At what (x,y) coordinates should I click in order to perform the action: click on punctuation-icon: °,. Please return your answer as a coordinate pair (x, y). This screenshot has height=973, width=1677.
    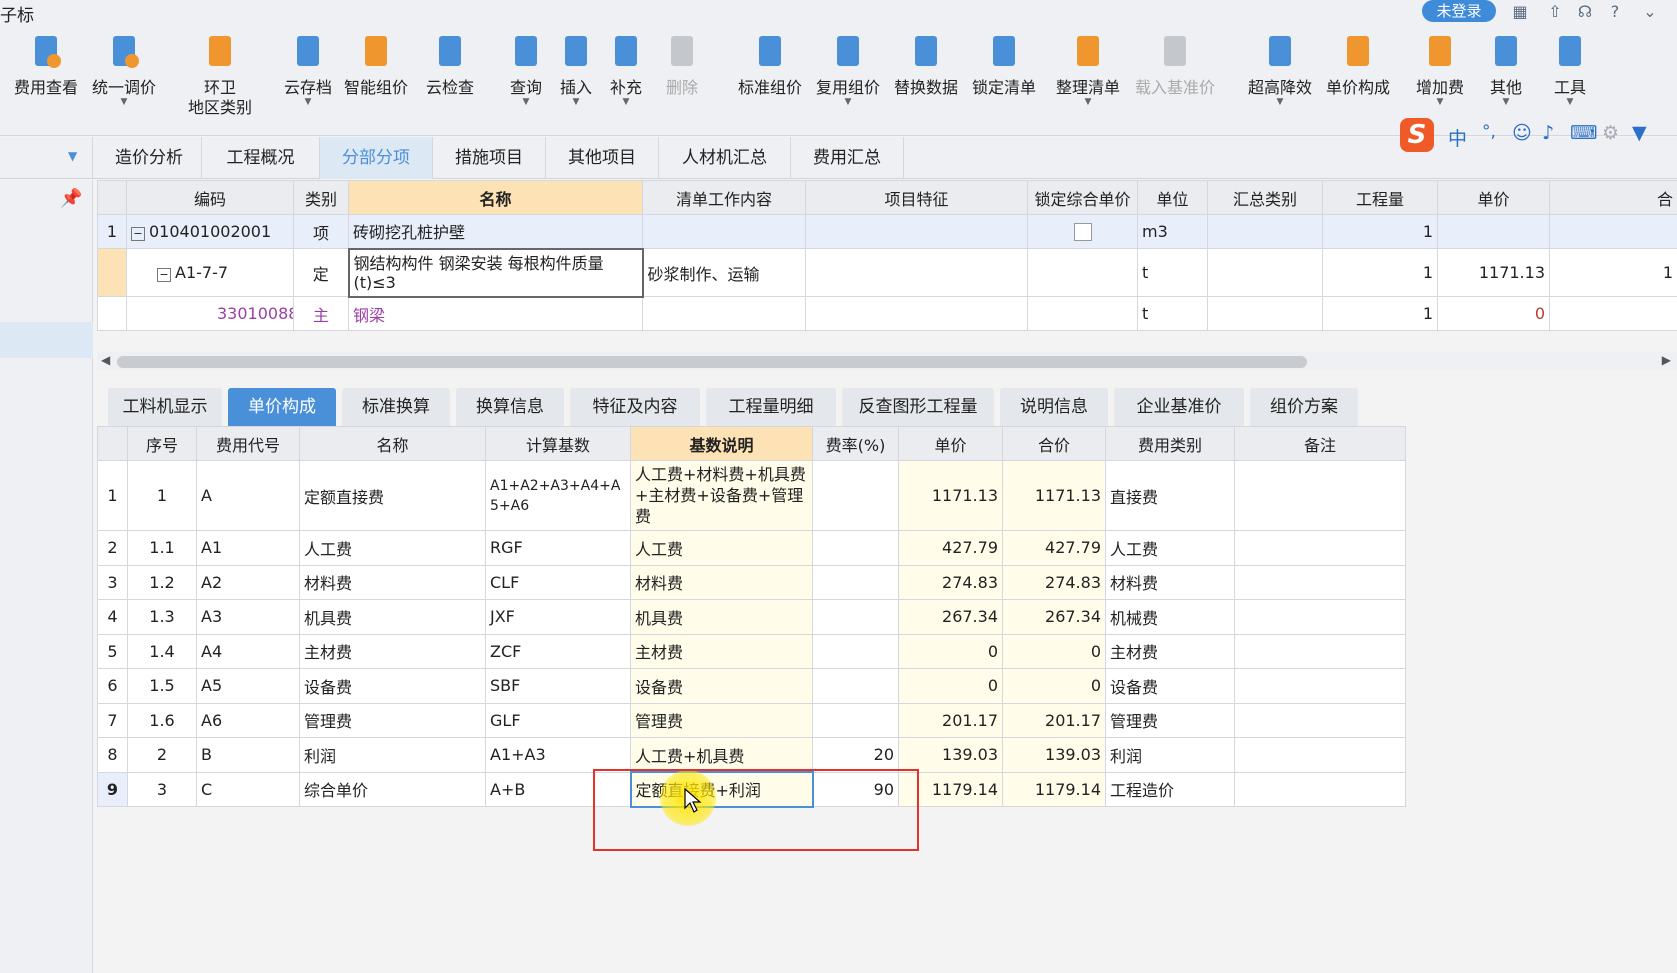
    Looking at the image, I should click on (1489, 132).